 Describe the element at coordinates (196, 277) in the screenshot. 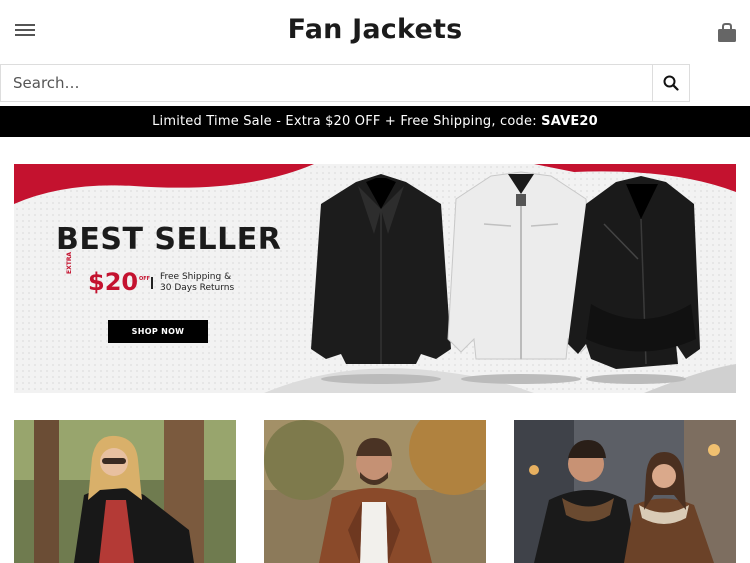

I see `perk-line-shipping: Free Shipping &` at that location.